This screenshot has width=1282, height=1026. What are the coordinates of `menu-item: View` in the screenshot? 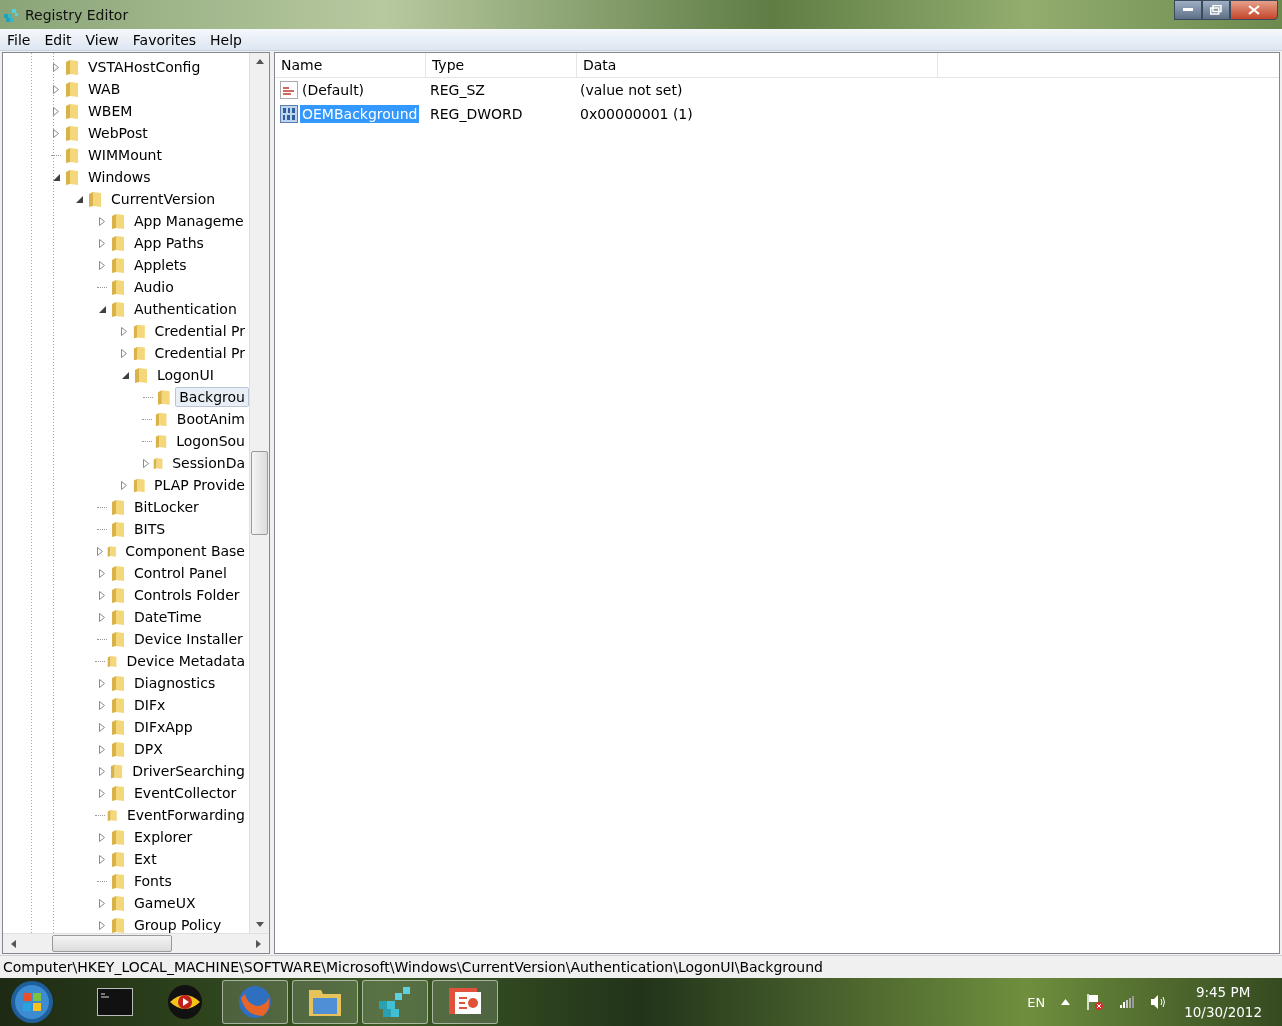 It's located at (102, 39).